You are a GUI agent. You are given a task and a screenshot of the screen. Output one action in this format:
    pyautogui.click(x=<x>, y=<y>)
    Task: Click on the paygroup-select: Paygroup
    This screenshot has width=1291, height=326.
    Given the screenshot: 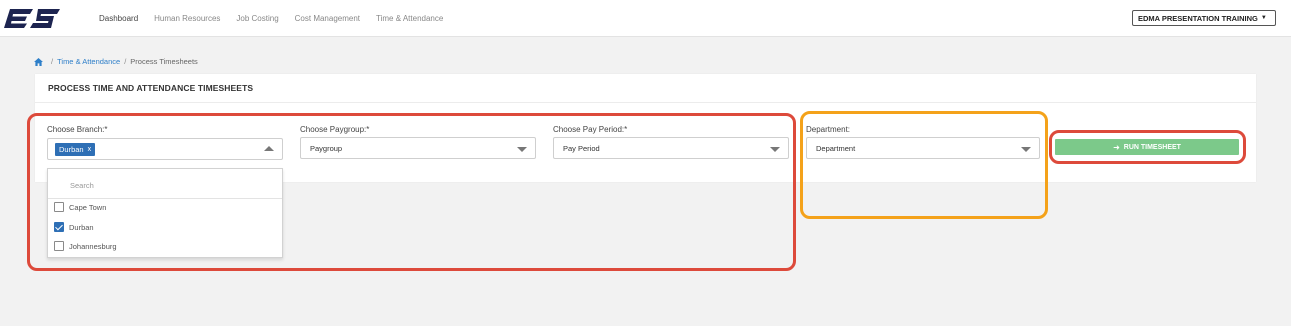 What is the action you would take?
    pyautogui.click(x=418, y=148)
    